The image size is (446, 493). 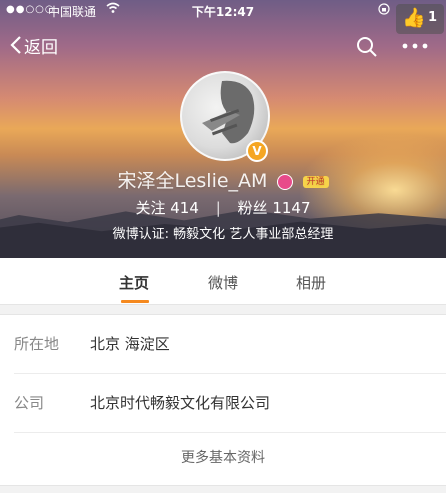 I want to click on location-value: 北京 海淀区, so click(x=130, y=344).